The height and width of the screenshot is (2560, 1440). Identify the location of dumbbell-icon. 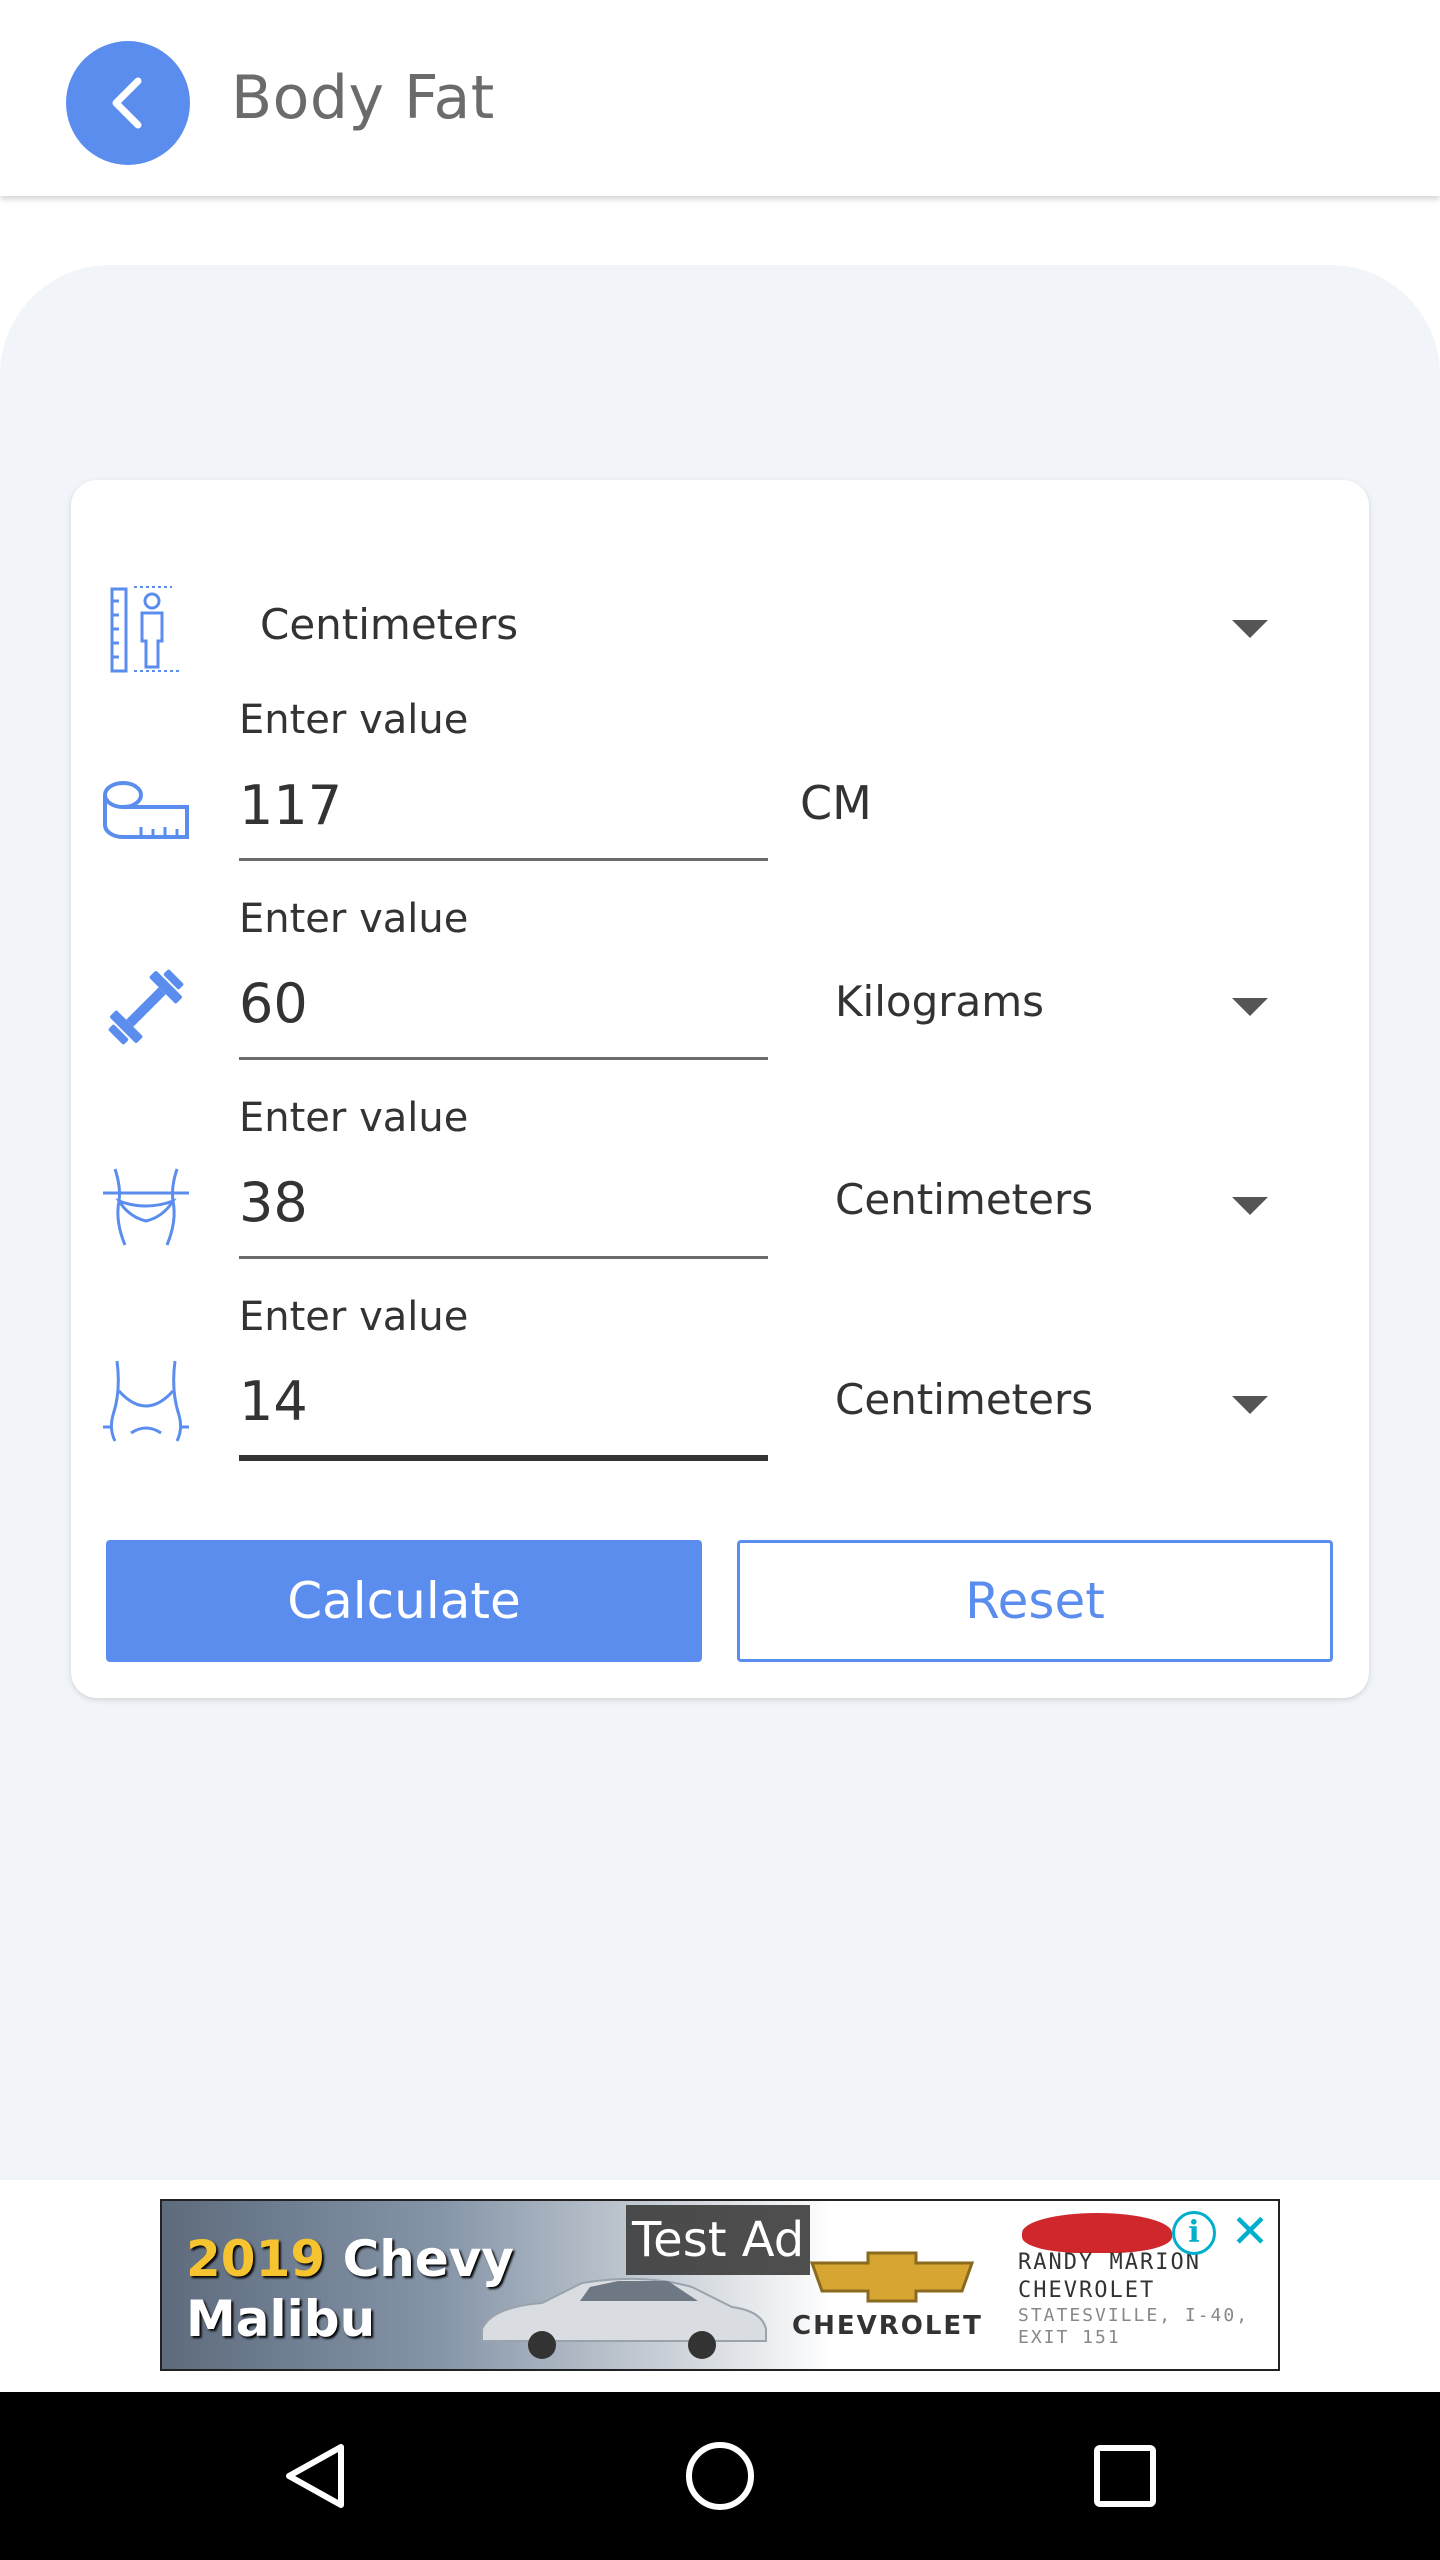
(146, 1007).